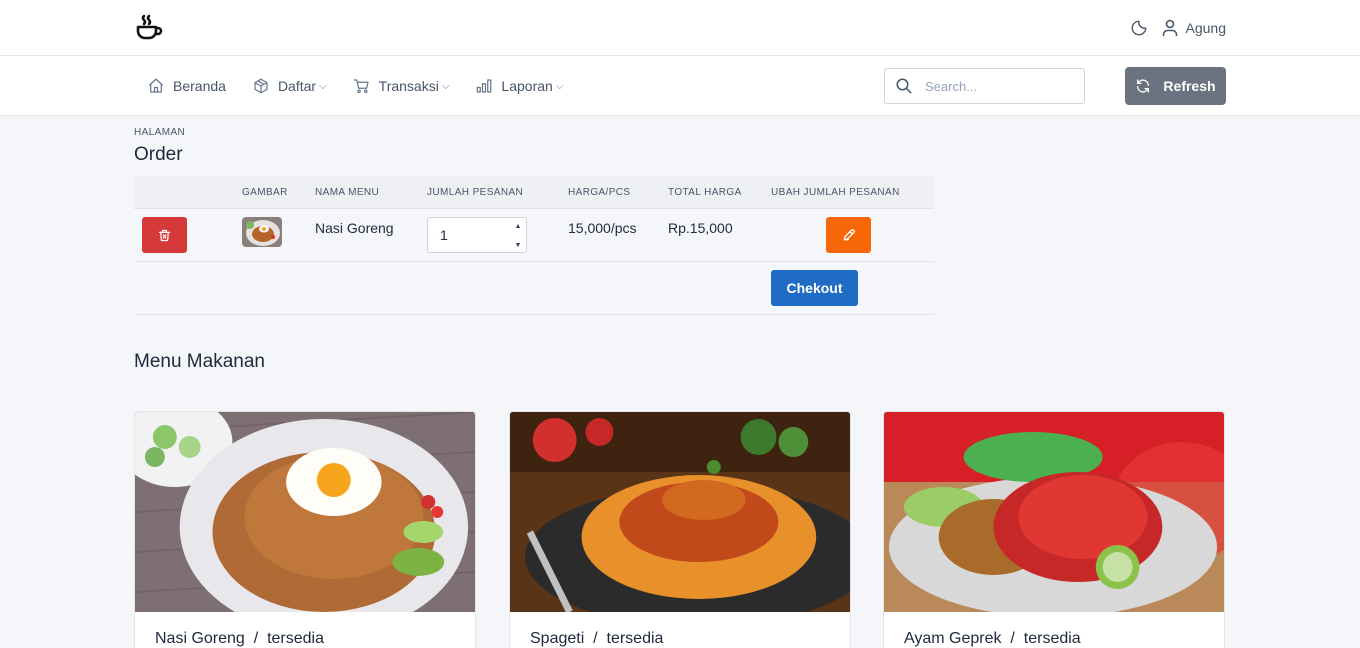  What do you see at coordinates (1205, 28) in the screenshot?
I see `user-name: Agung` at bounding box center [1205, 28].